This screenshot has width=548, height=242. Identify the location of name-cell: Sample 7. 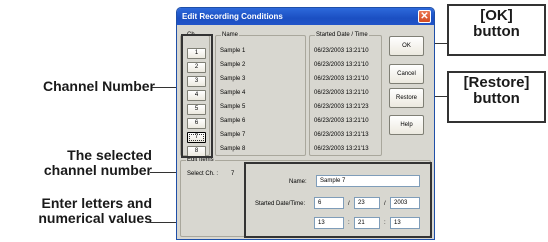
(233, 135).